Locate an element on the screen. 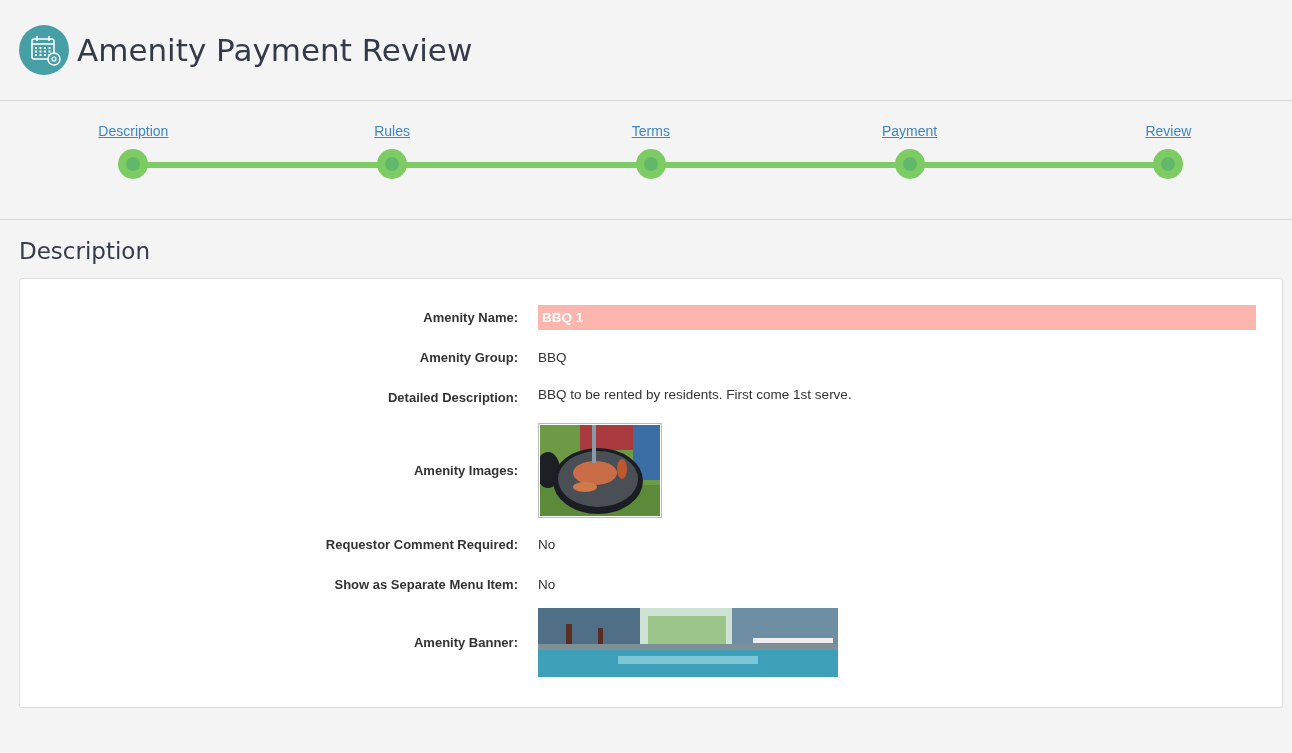 The width and height of the screenshot is (1292, 753). calendar-gear-icon is located at coordinates (44, 50).